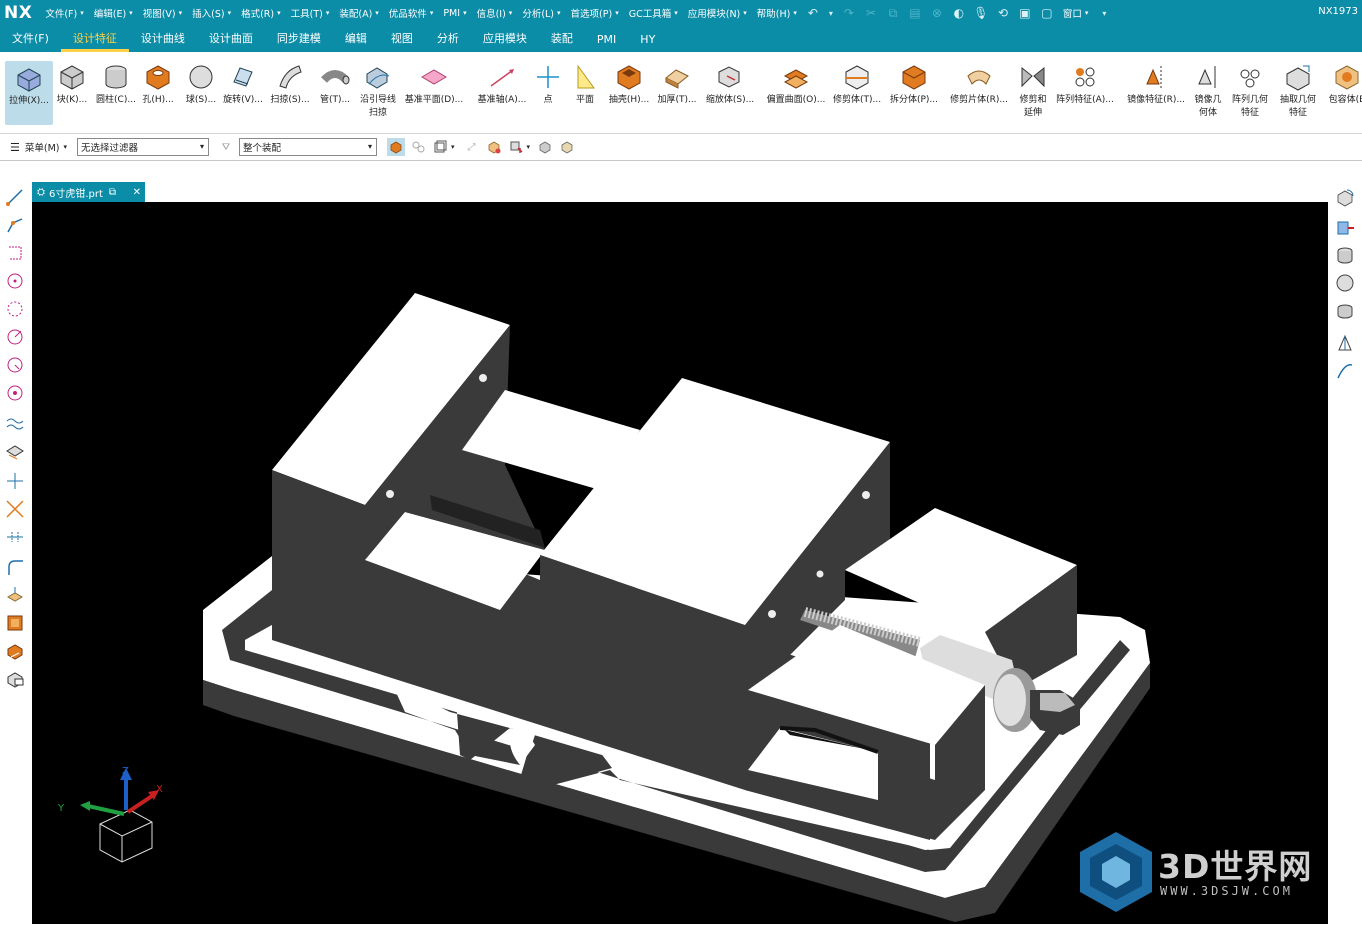 The width and height of the screenshot is (1362, 926). I want to click on cylinder-view-icon, so click(1345, 255).